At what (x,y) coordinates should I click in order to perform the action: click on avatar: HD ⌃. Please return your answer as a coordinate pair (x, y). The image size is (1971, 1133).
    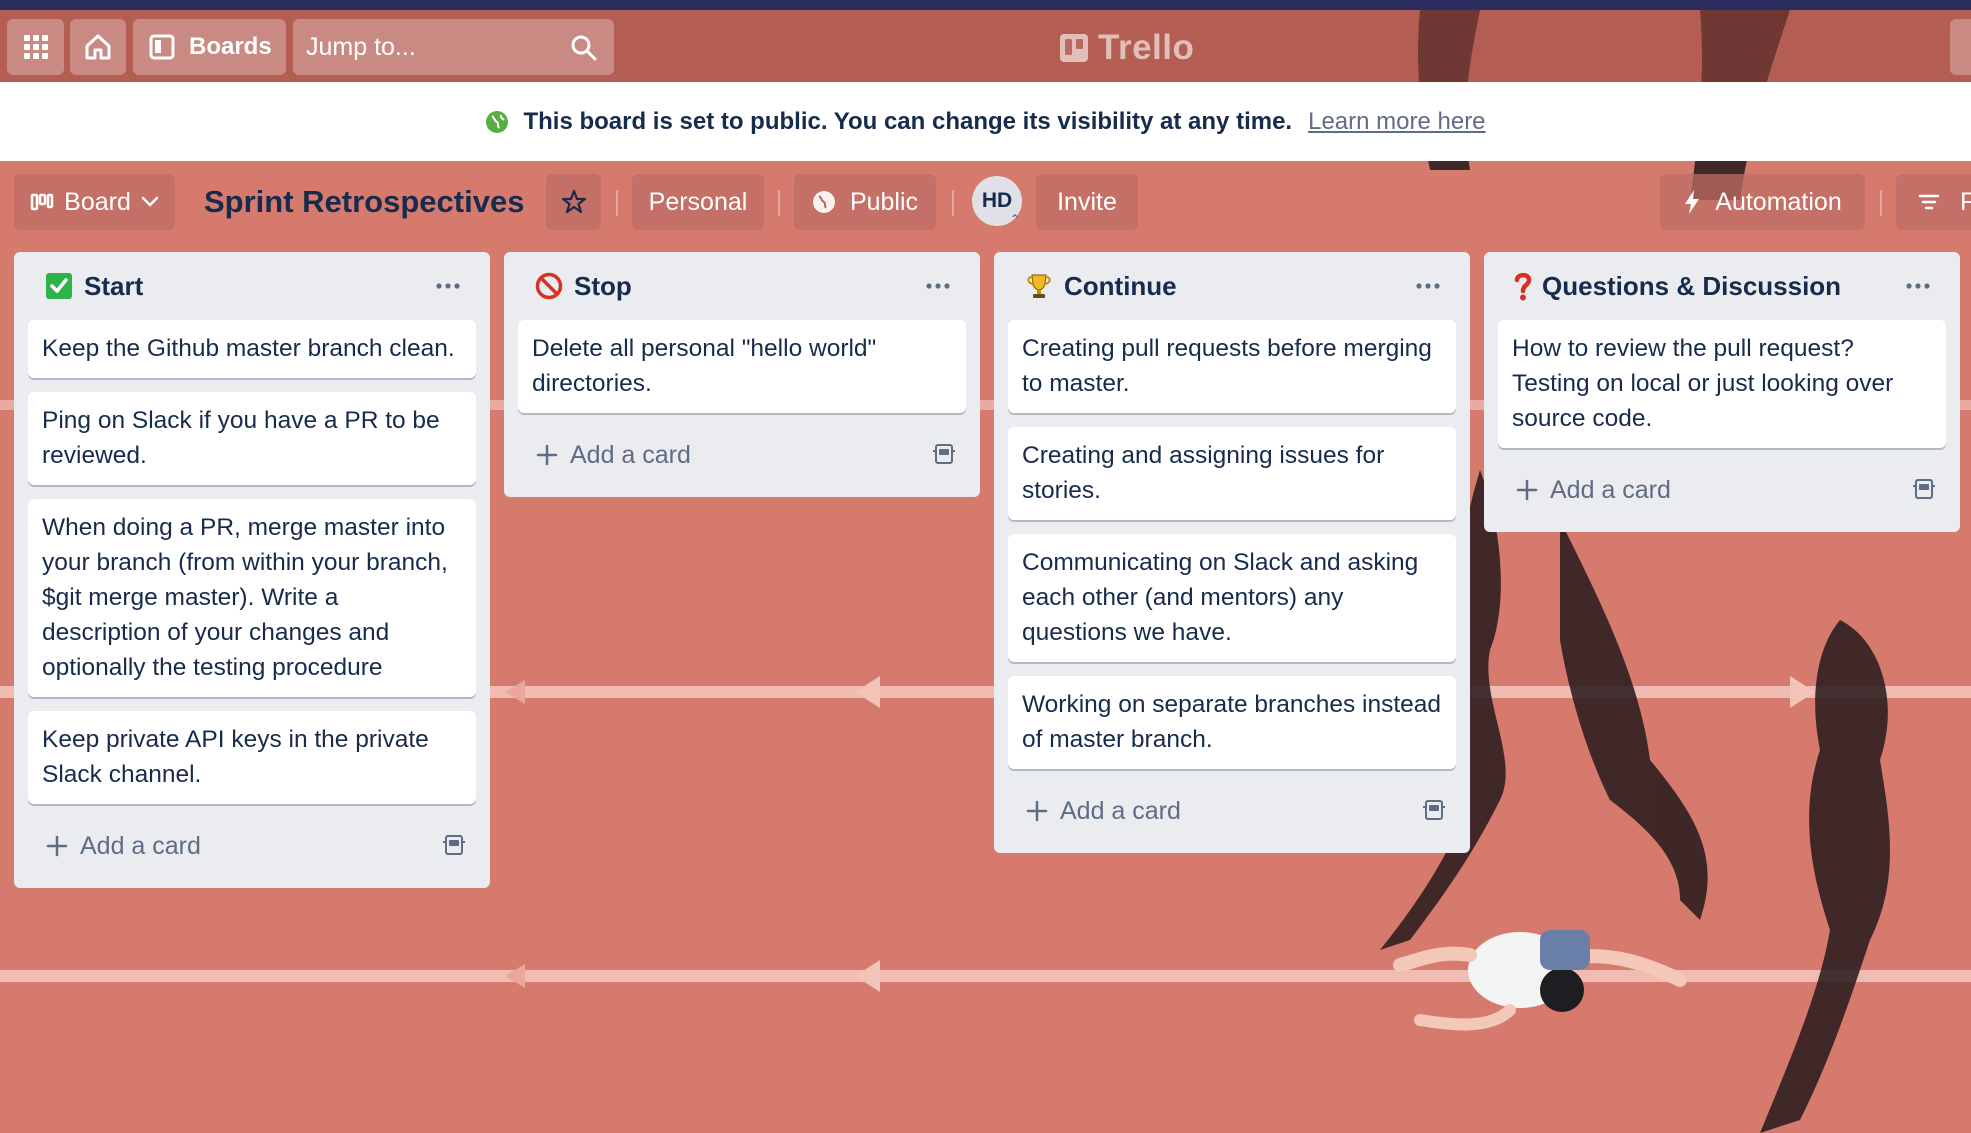
    Looking at the image, I should click on (997, 201).